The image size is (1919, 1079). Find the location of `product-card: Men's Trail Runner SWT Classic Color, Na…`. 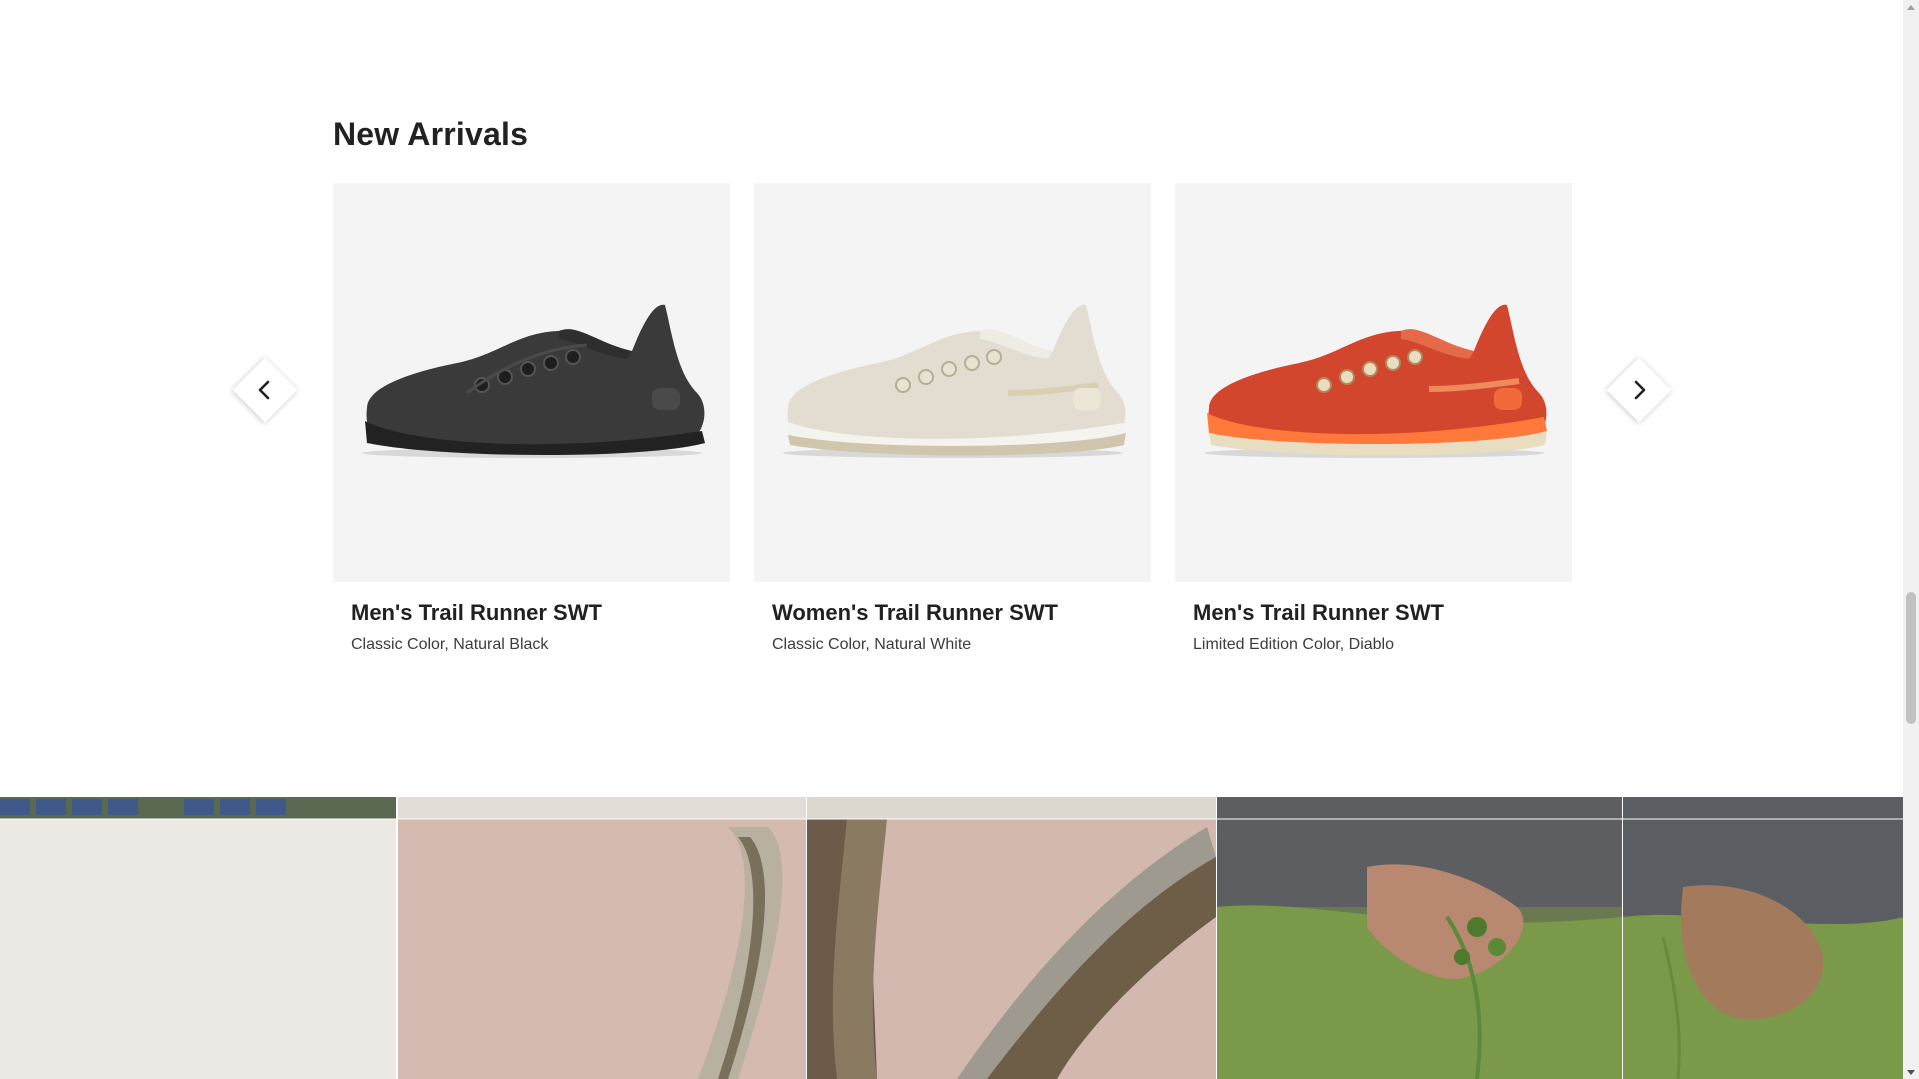

product-card: Men's Trail Runner SWT Classic Color, Na… is located at coordinates (531, 418).